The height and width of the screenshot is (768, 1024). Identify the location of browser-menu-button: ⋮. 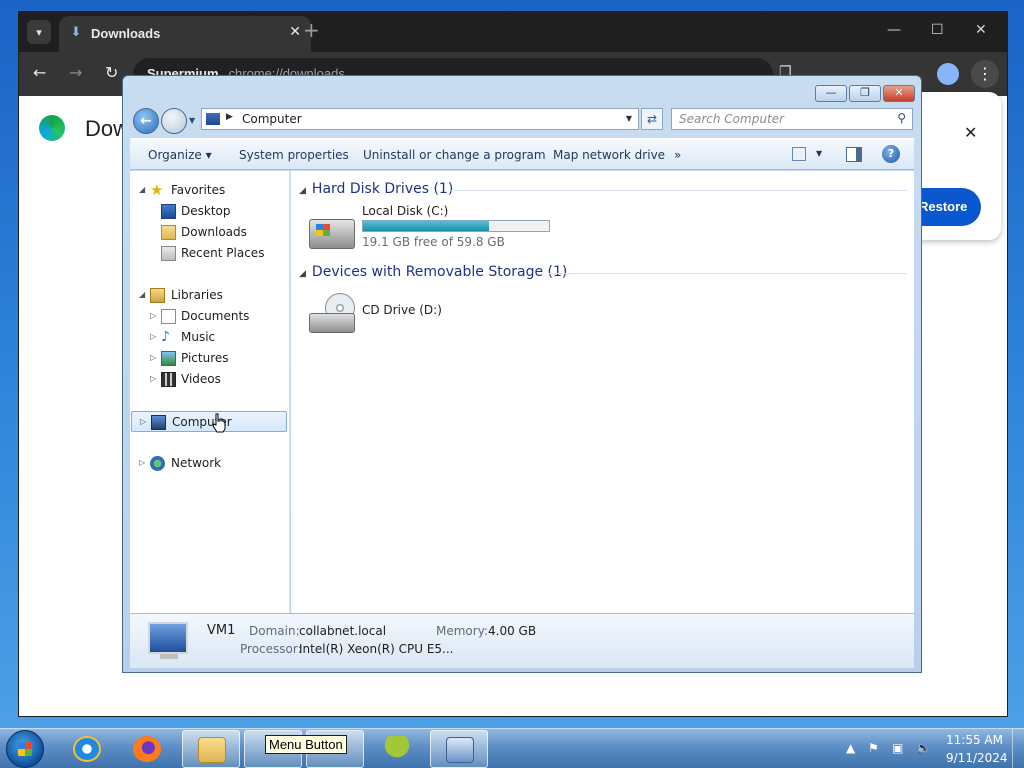
(985, 74).